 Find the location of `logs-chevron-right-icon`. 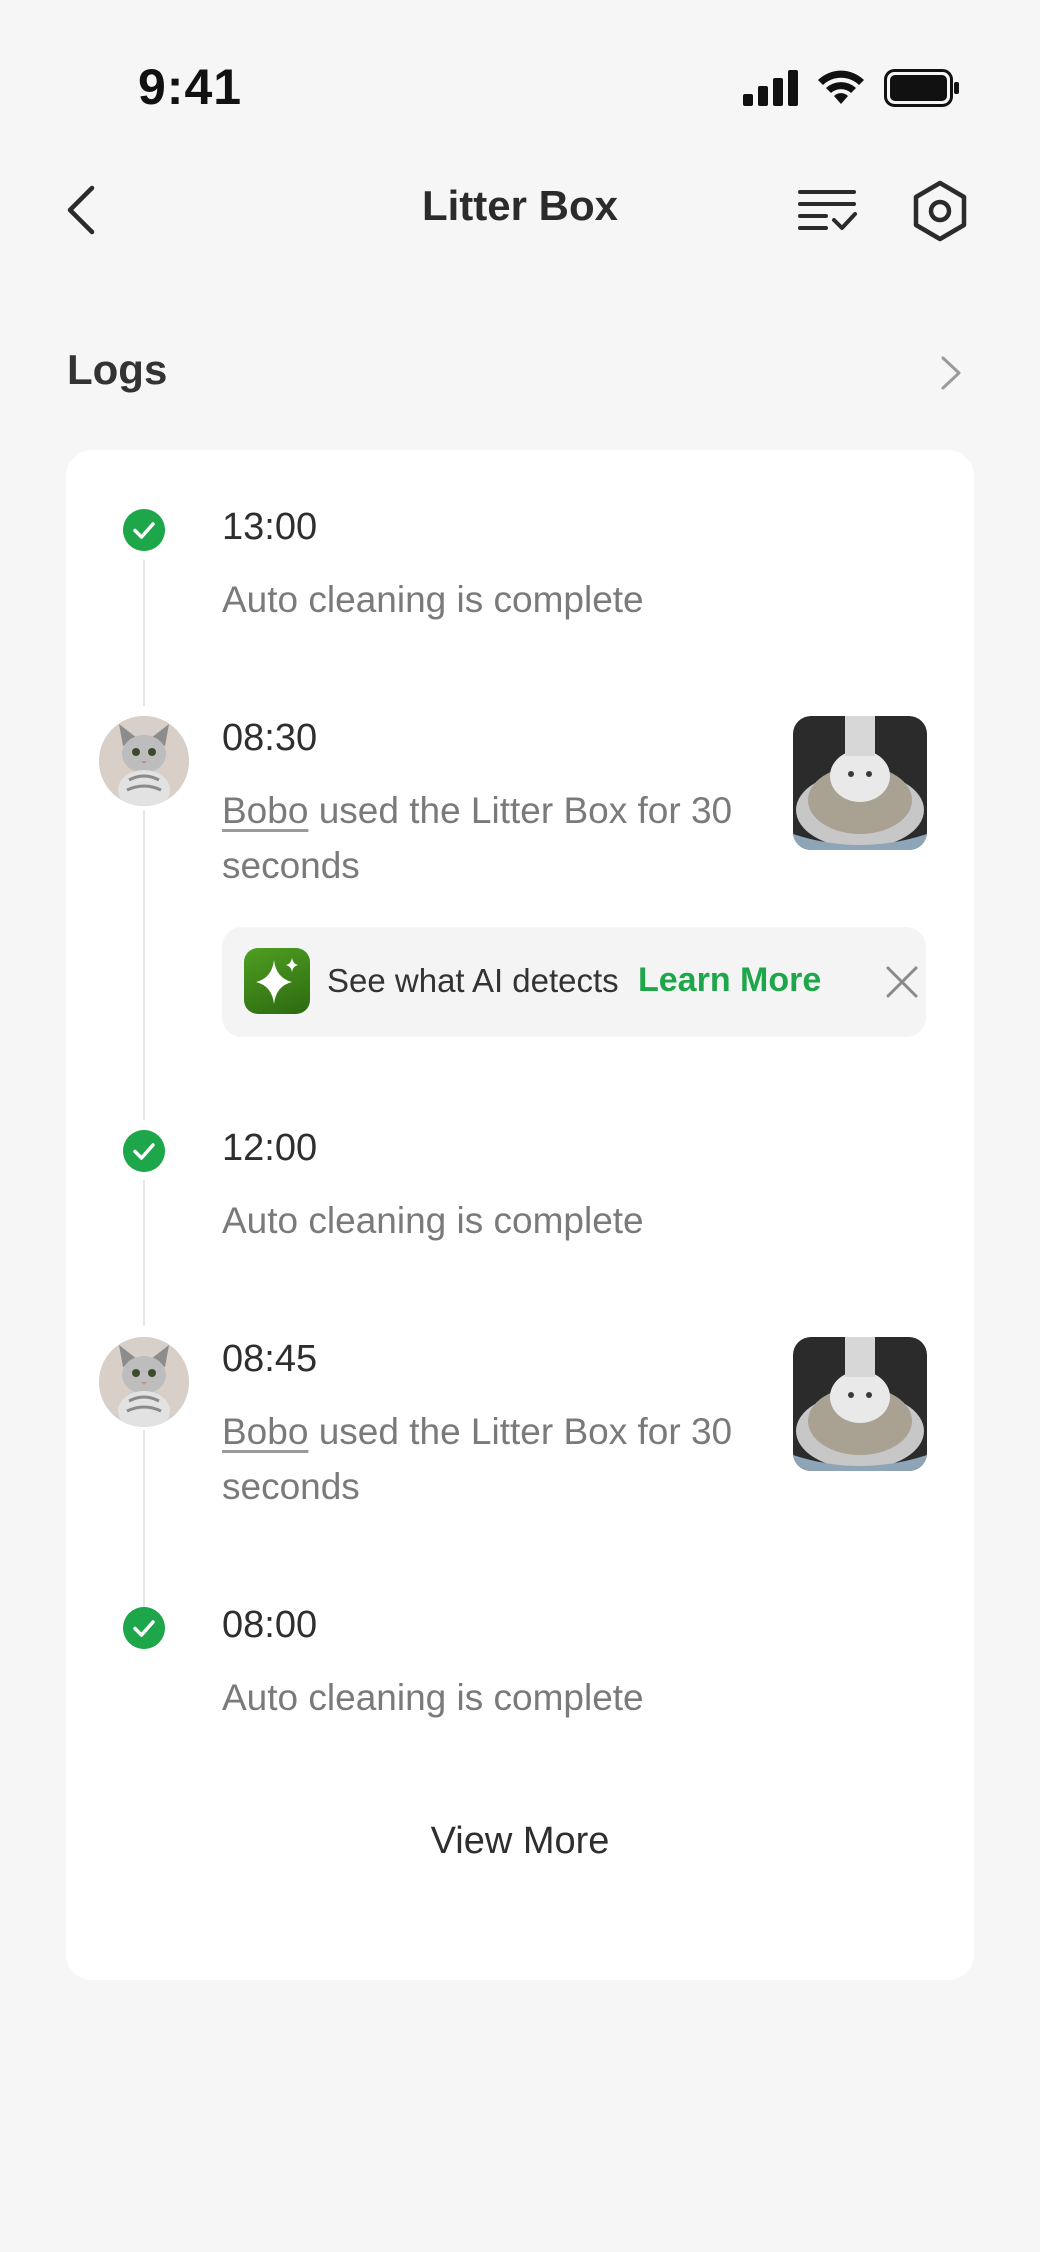

logs-chevron-right-icon is located at coordinates (951, 373).